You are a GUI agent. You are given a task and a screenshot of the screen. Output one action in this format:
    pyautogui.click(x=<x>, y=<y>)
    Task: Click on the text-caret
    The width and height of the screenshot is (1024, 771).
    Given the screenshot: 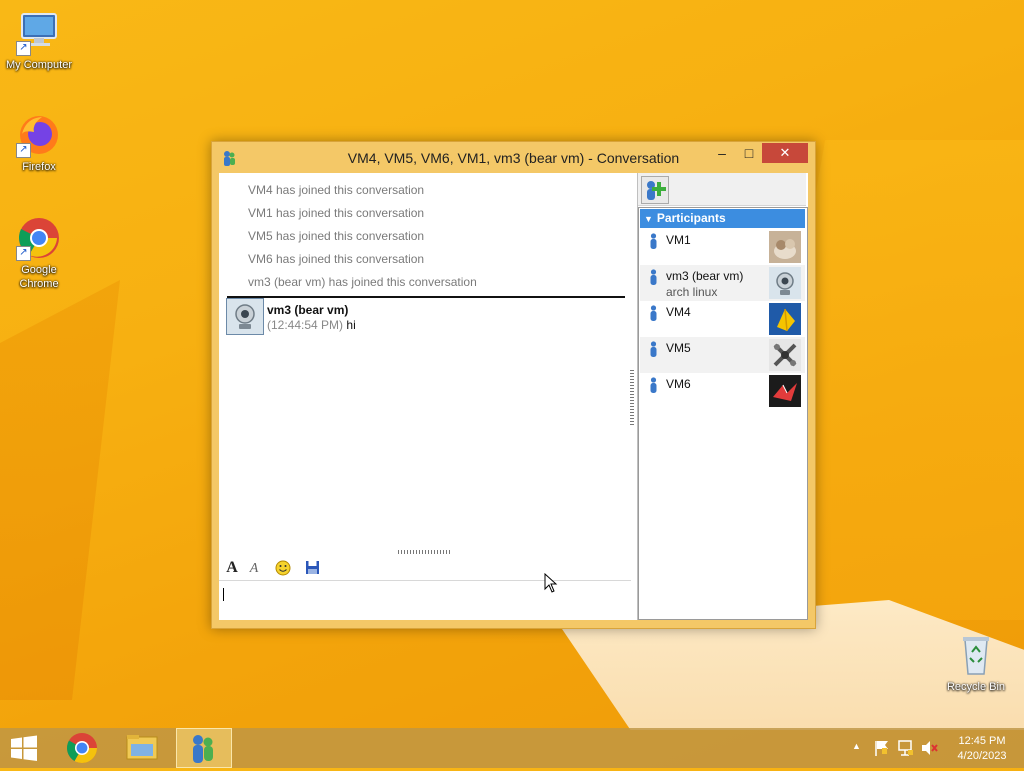 What is the action you would take?
    pyautogui.click(x=223, y=594)
    